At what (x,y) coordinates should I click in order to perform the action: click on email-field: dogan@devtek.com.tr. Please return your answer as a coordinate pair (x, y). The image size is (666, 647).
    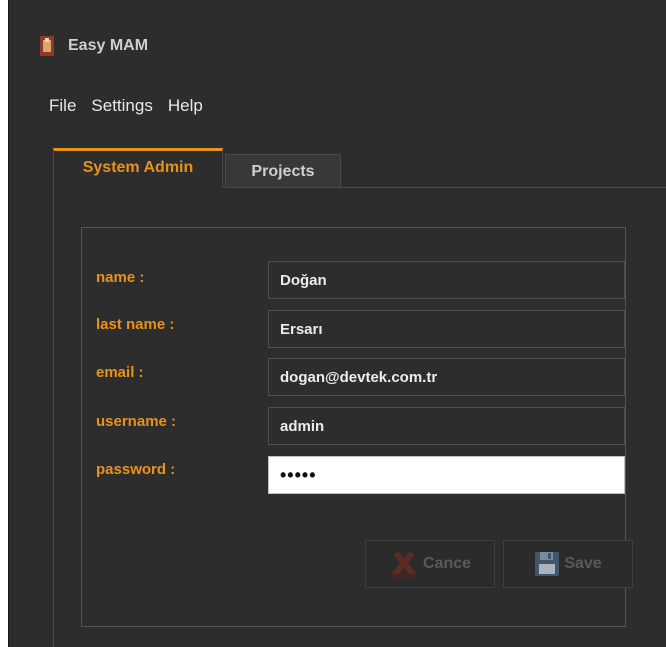
    Looking at the image, I should click on (446, 377).